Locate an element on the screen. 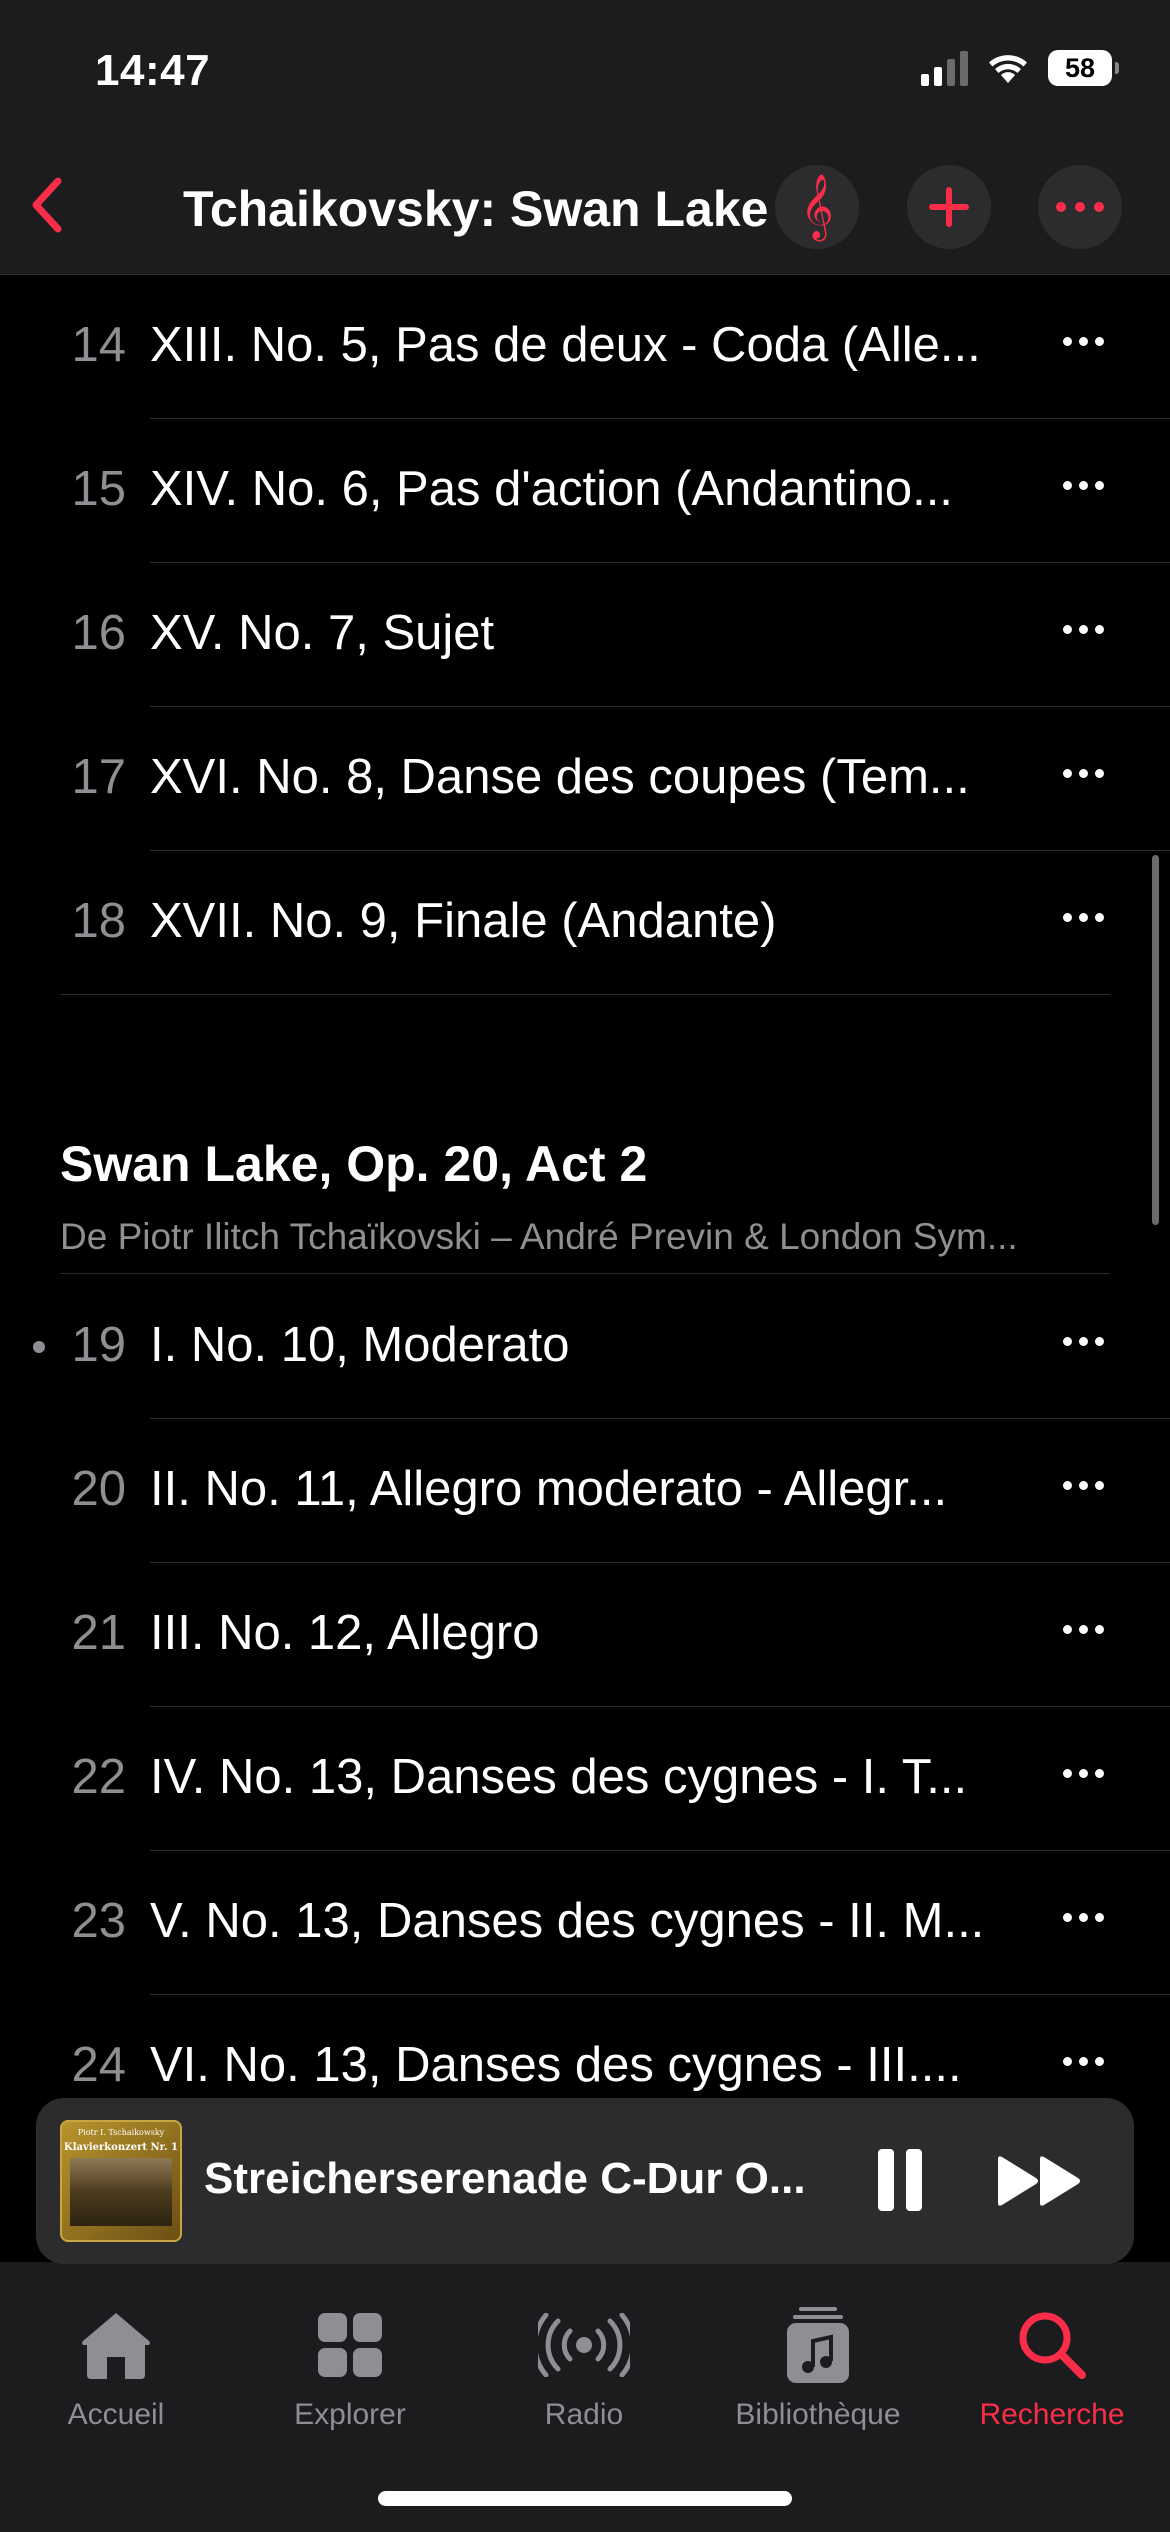 The width and height of the screenshot is (1170, 2532). track-title: XV. No. 7, Sujet is located at coordinates (322, 633).